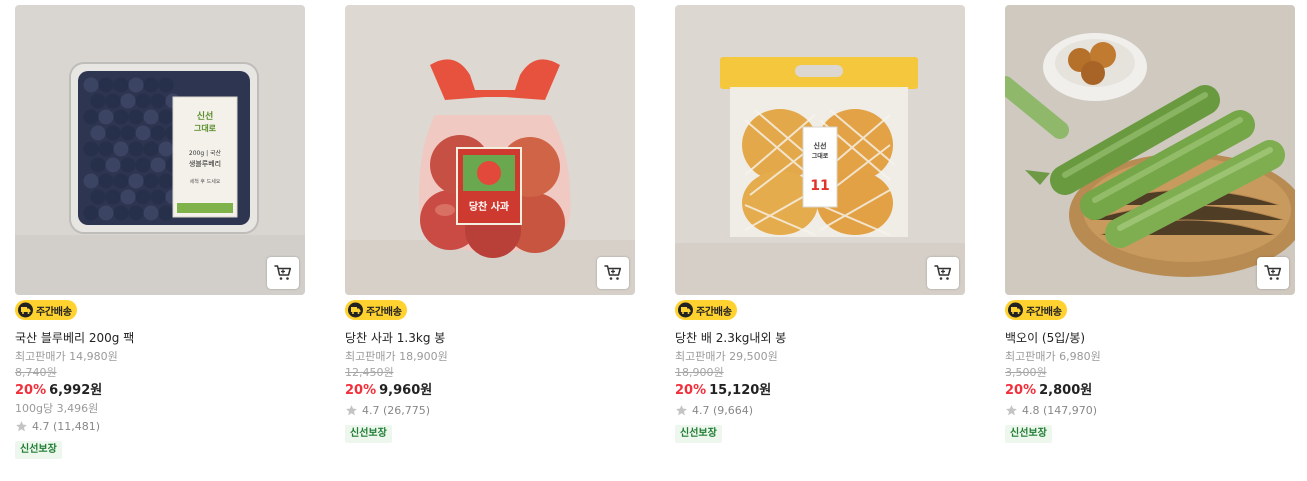 The image size is (1307, 481). I want to click on price-row: 20% 15,120원, so click(820, 391).